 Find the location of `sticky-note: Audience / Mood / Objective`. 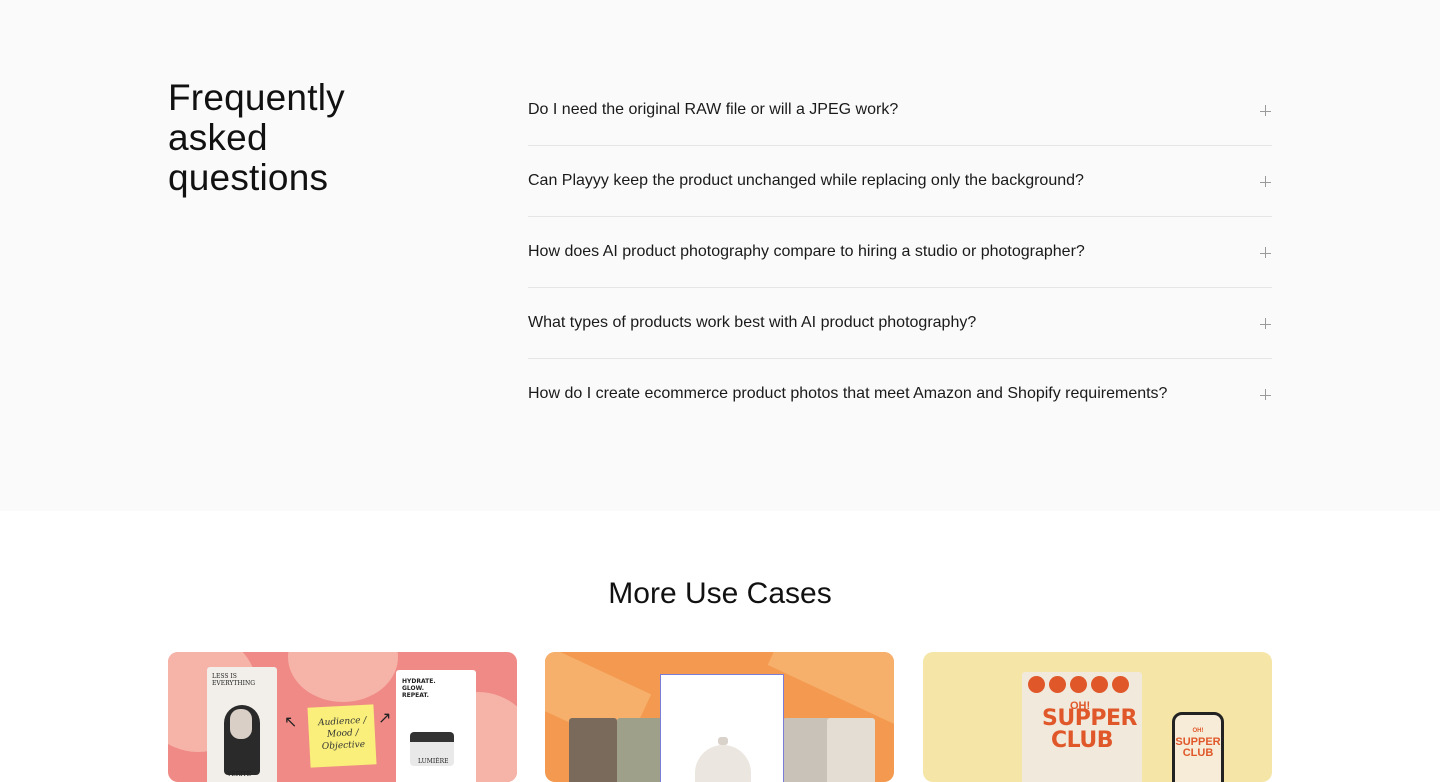

sticky-note: Audience / Mood / Objective is located at coordinates (342, 736).